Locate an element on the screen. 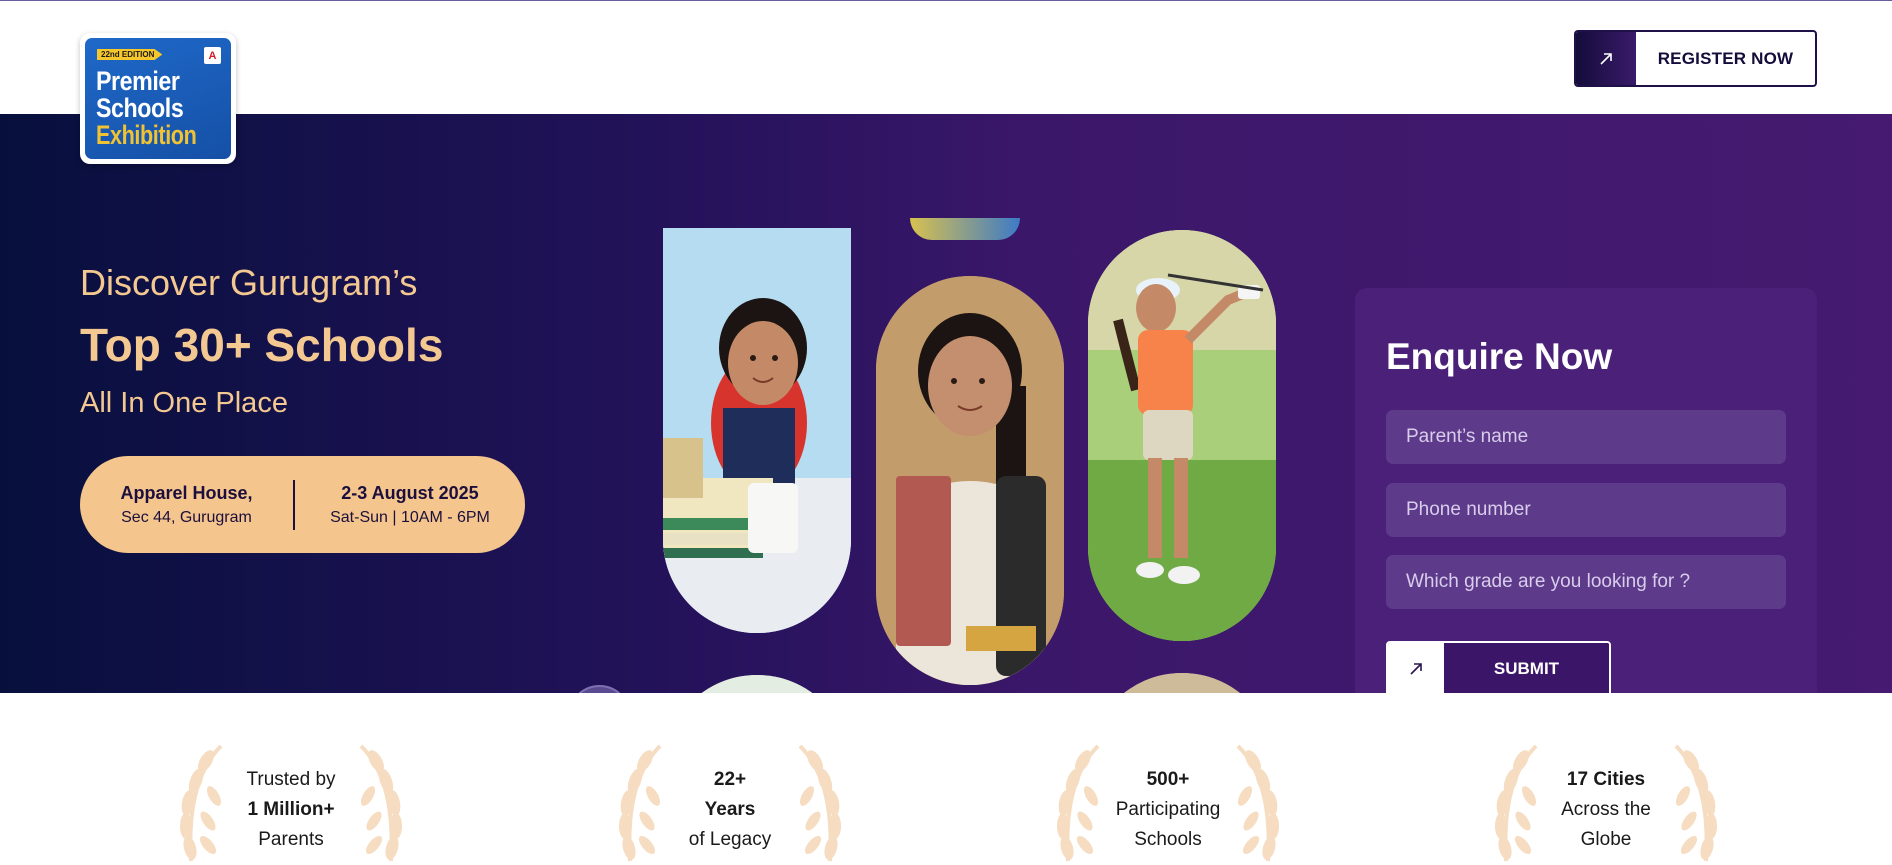 This screenshot has height=865, width=1892. submit-button: SUBMIT is located at coordinates (1498, 667).